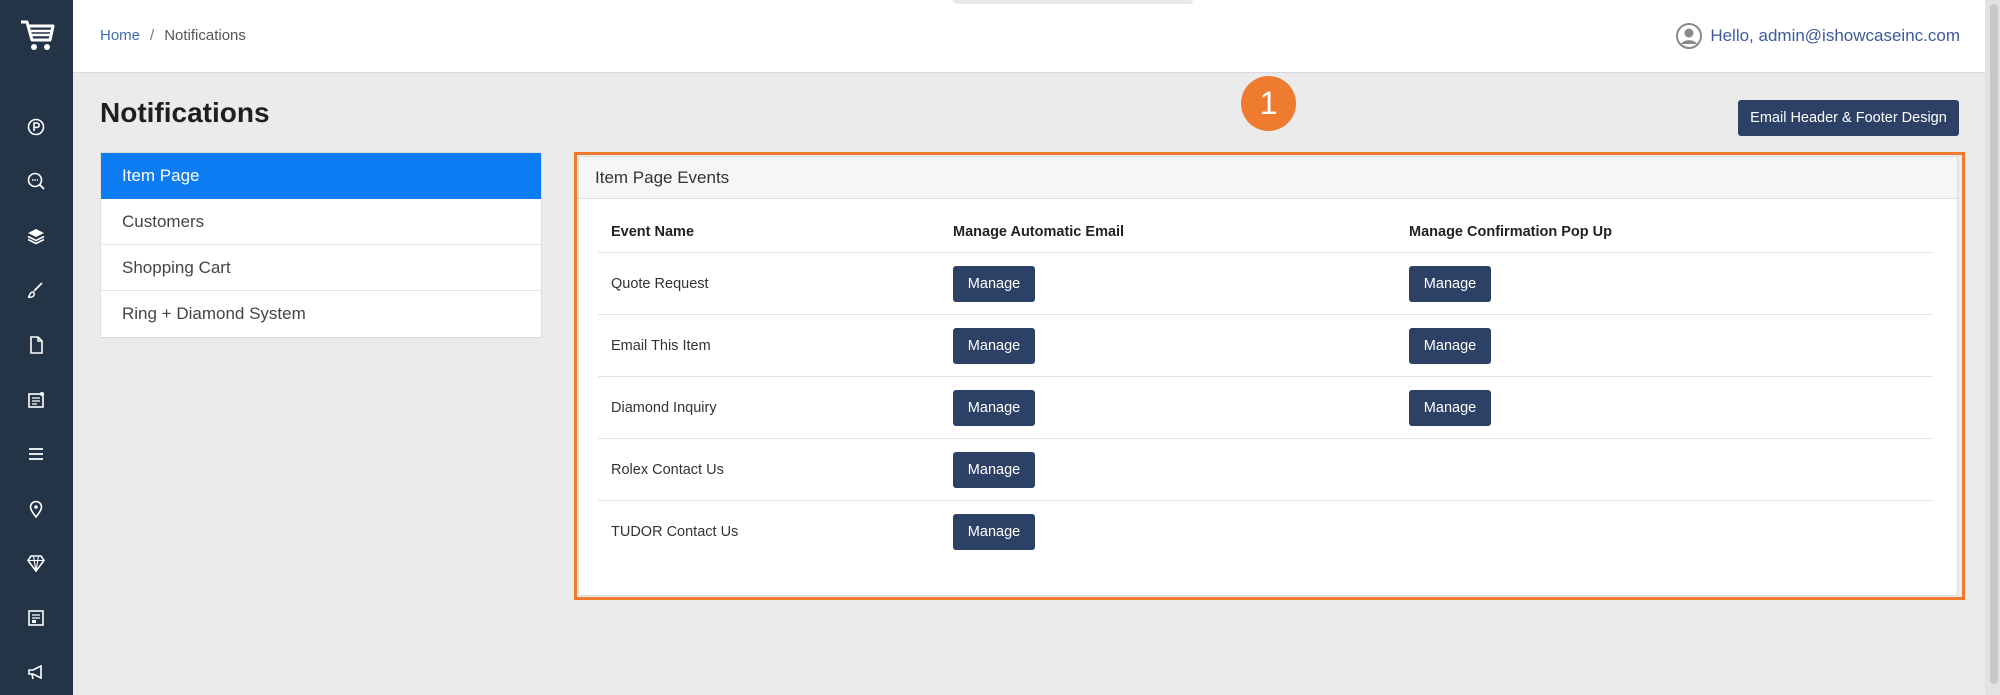  I want to click on menu-item-item-page: Item Page, so click(321, 176).